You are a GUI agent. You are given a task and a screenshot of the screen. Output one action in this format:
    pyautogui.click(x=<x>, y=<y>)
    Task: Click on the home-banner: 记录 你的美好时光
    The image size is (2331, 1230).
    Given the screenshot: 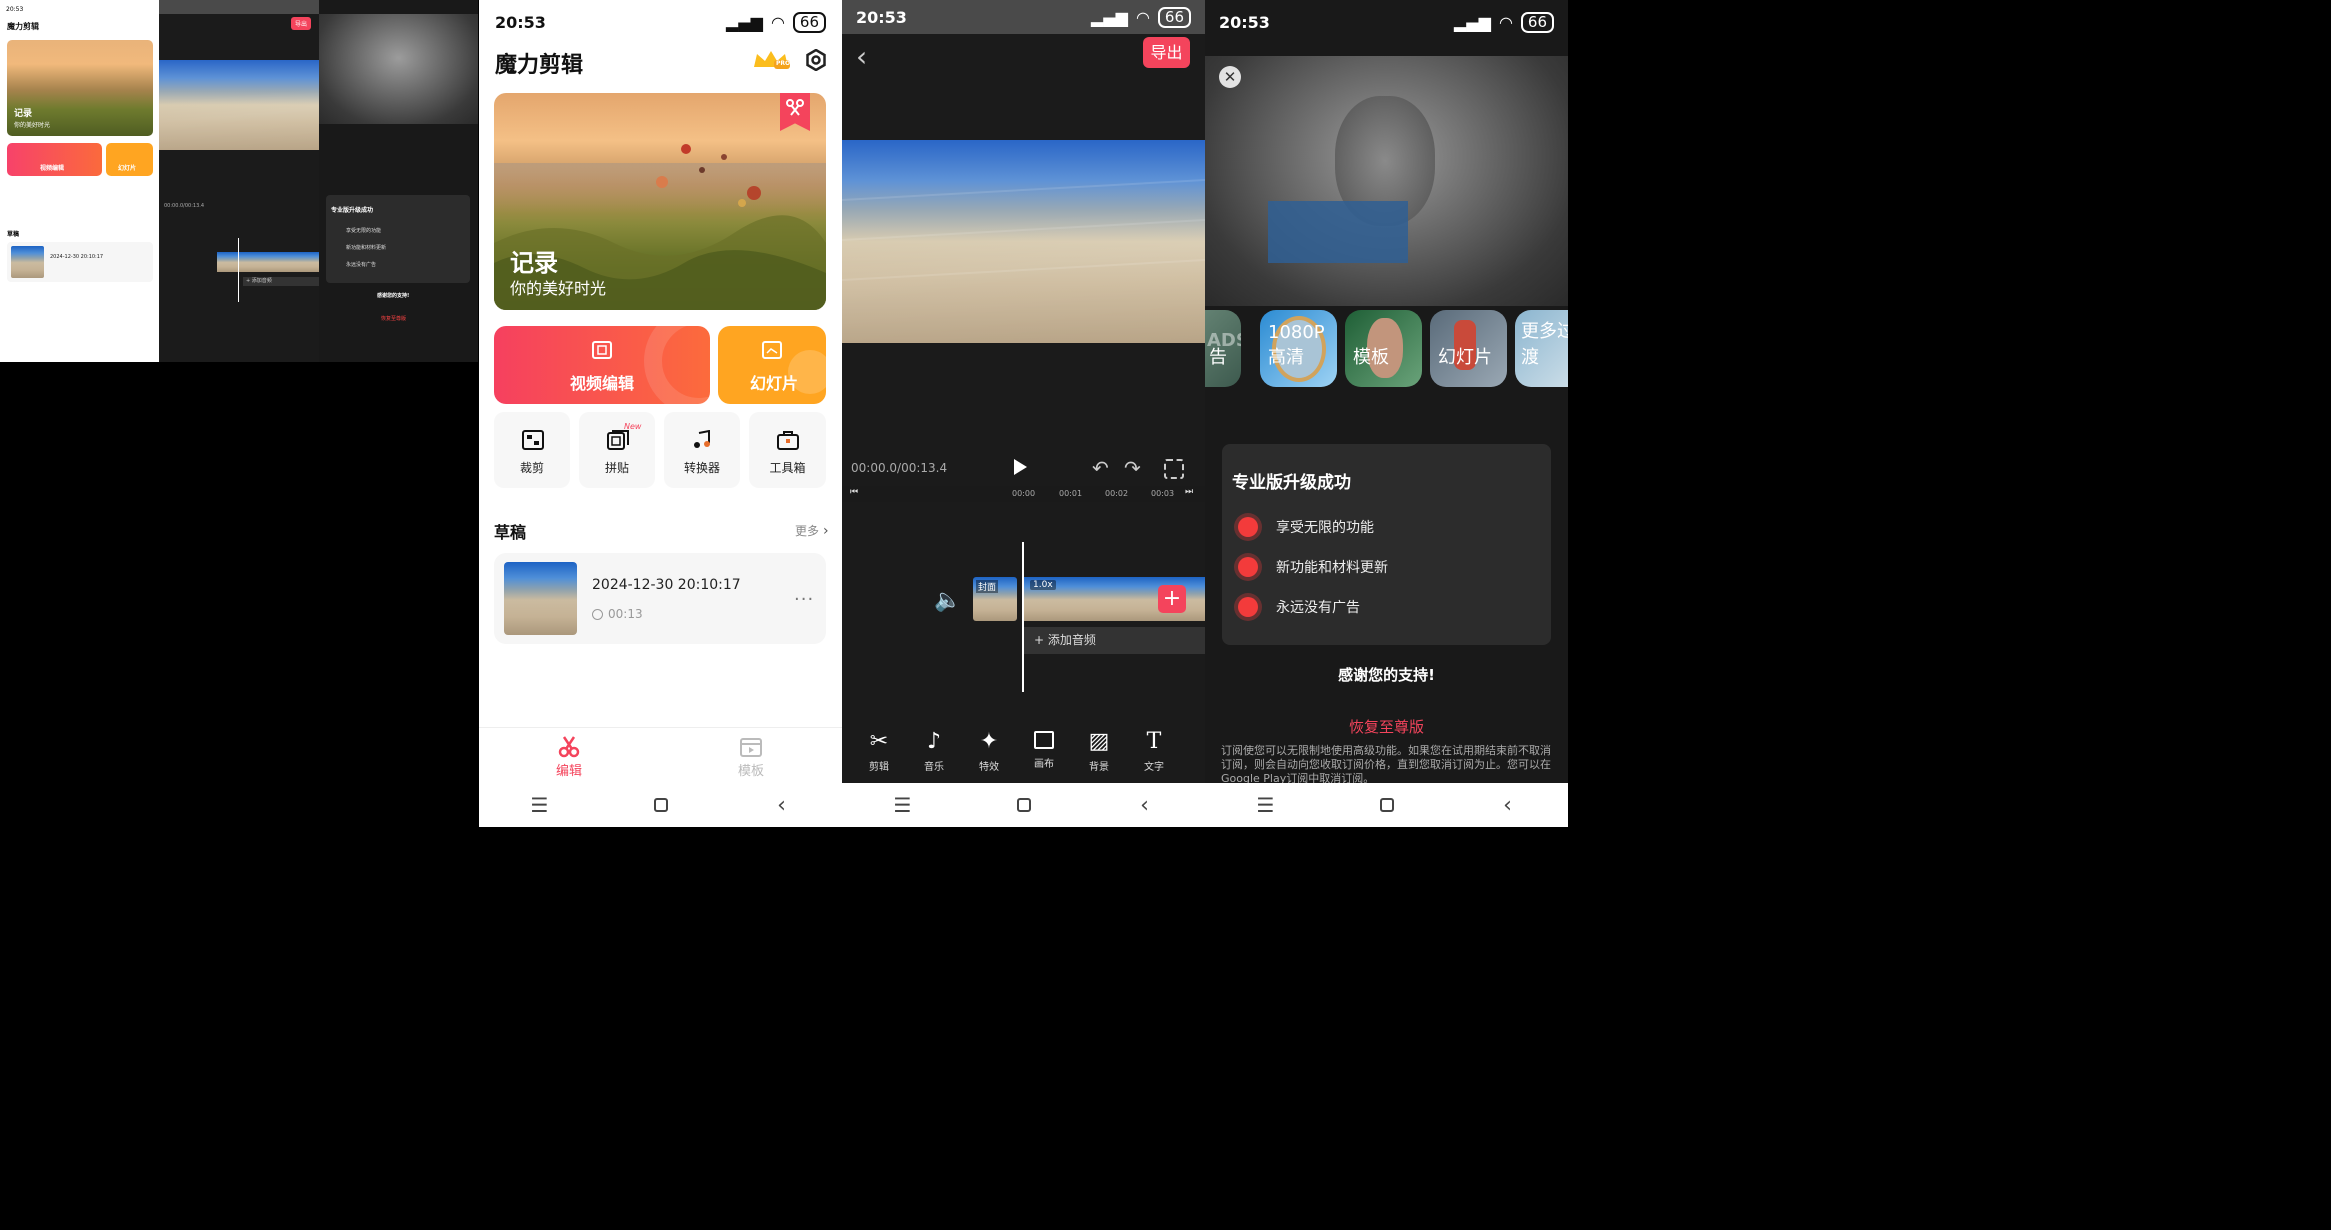 What is the action you would take?
    pyautogui.click(x=660, y=201)
    